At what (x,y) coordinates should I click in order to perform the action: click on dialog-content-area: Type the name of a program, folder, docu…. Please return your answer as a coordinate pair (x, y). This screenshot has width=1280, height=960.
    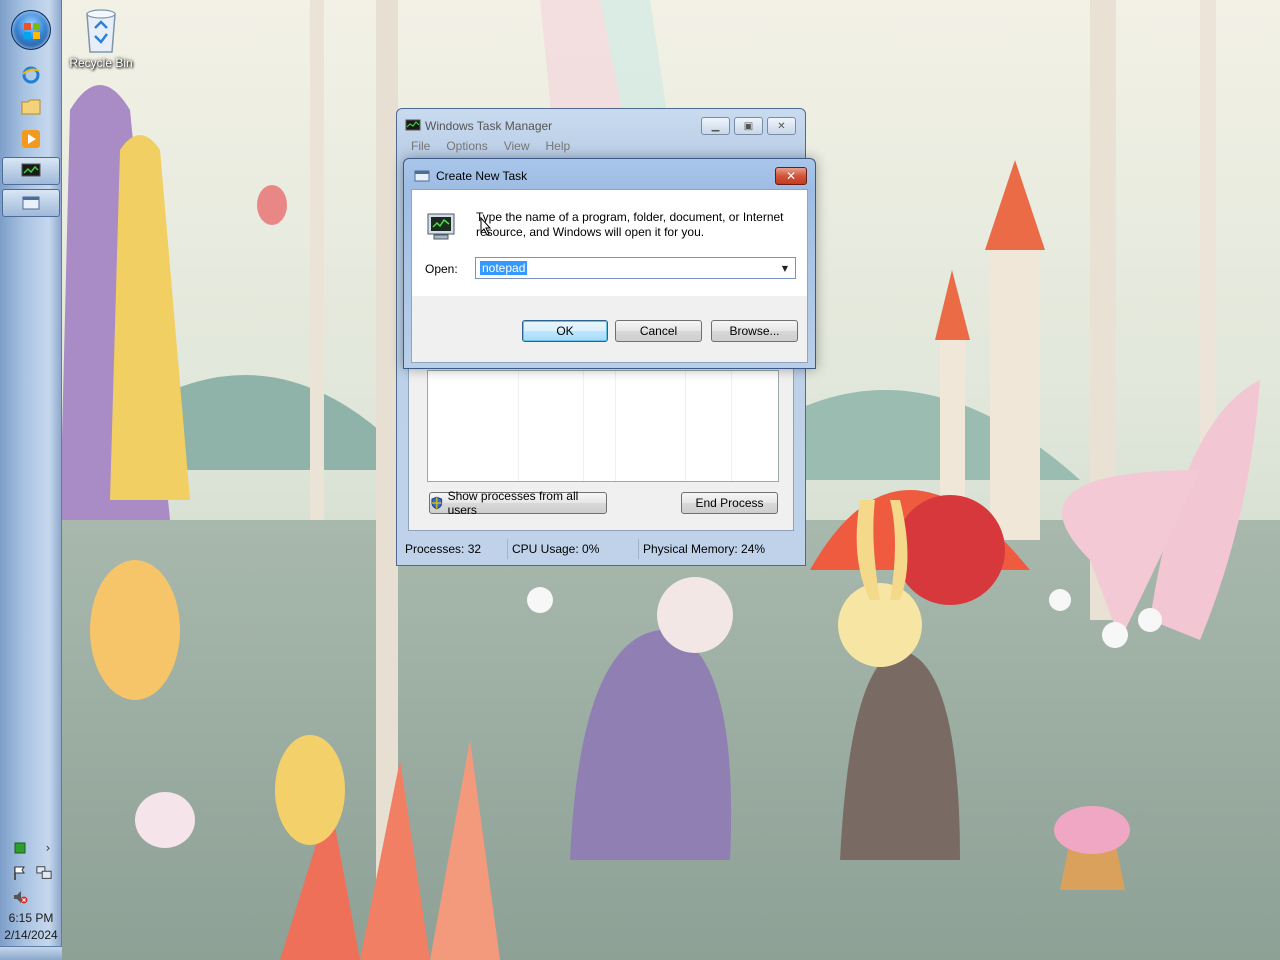
    Looking at the image, I should click on (609, 243).